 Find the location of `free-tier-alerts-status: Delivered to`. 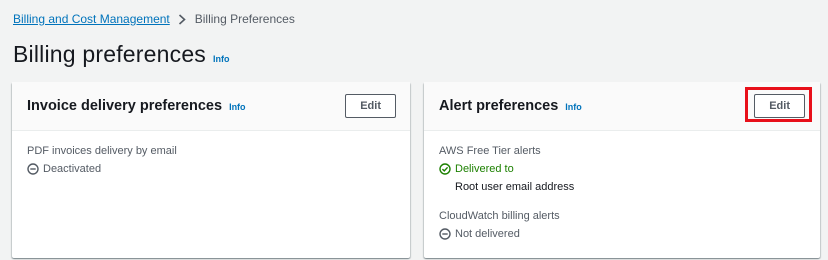

free-tier-alerts-status: Delivered to is located at coordinates (622, 169).